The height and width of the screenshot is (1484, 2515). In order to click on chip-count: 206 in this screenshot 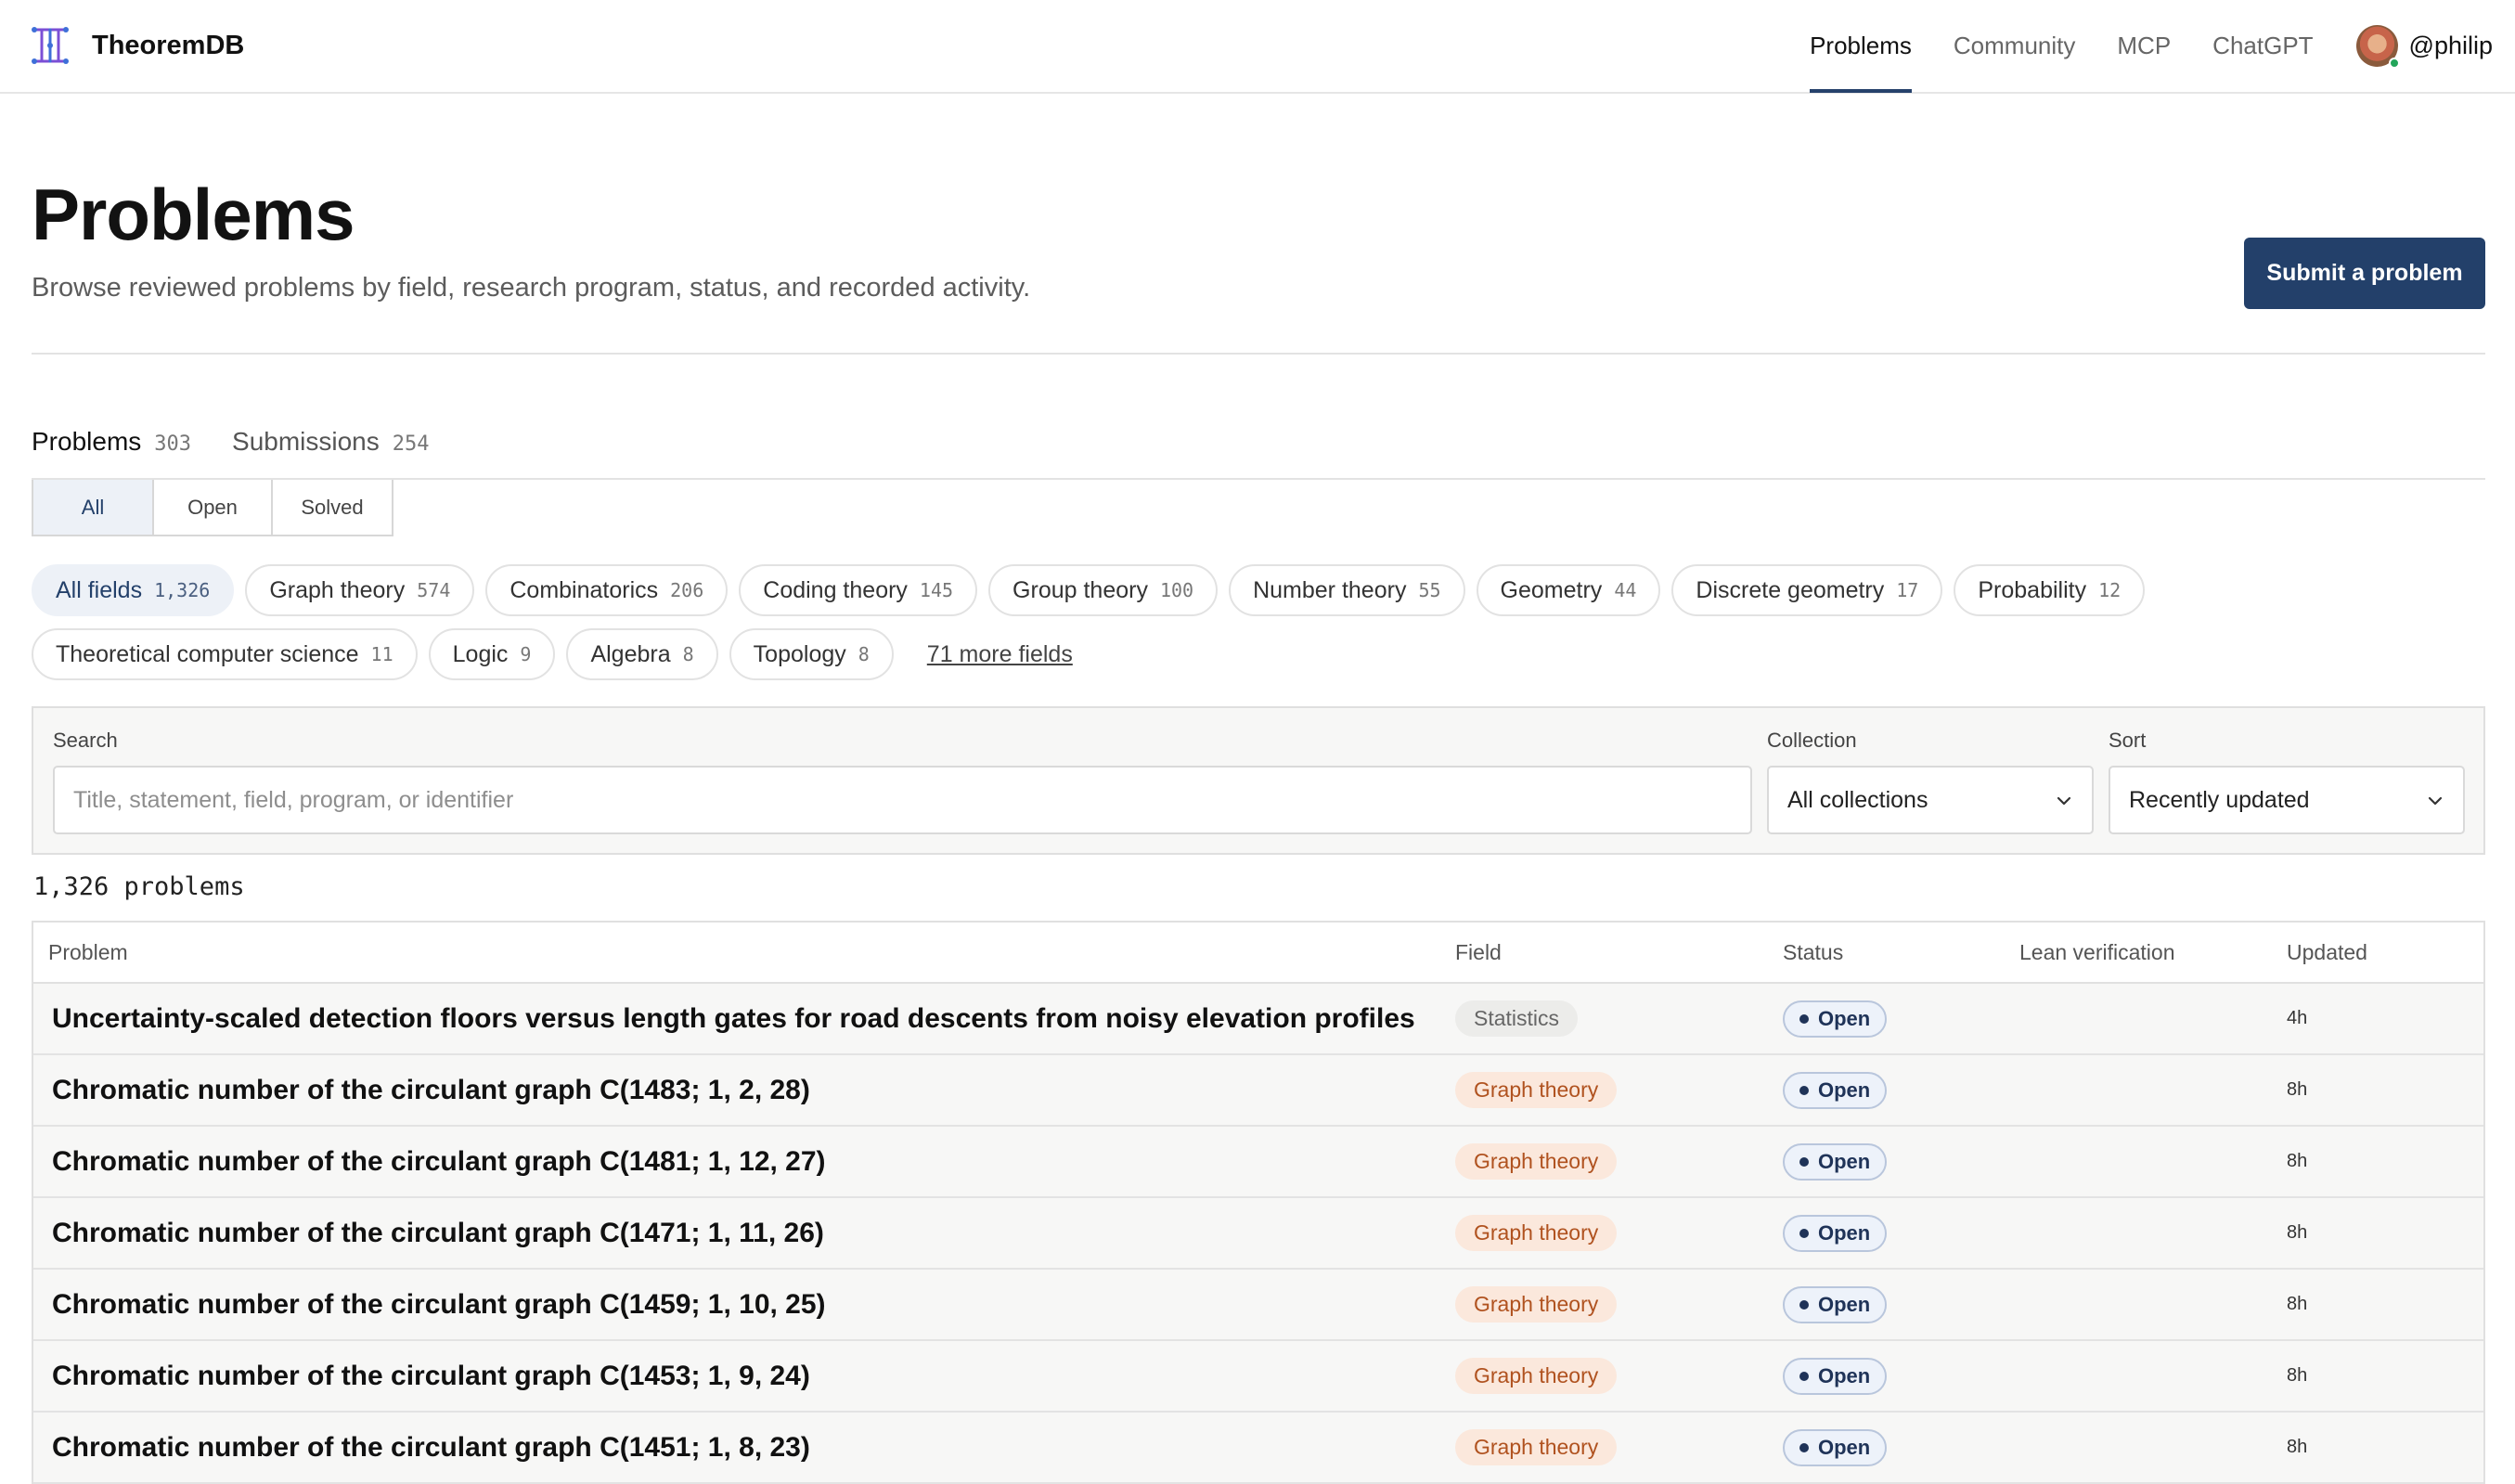, I will do `click(687, 590)`.